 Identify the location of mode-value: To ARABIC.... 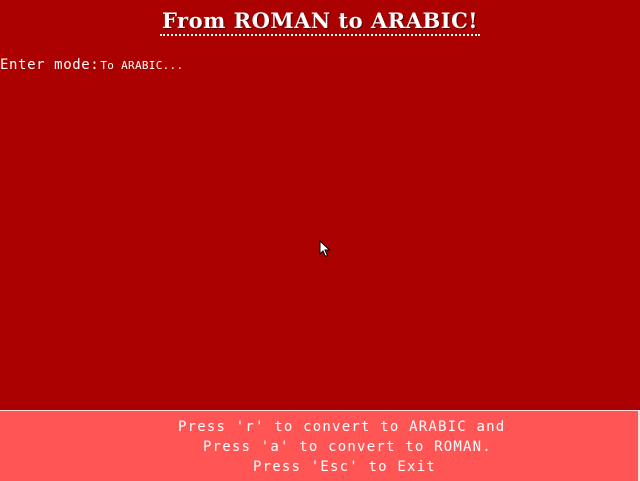
(142, 65).